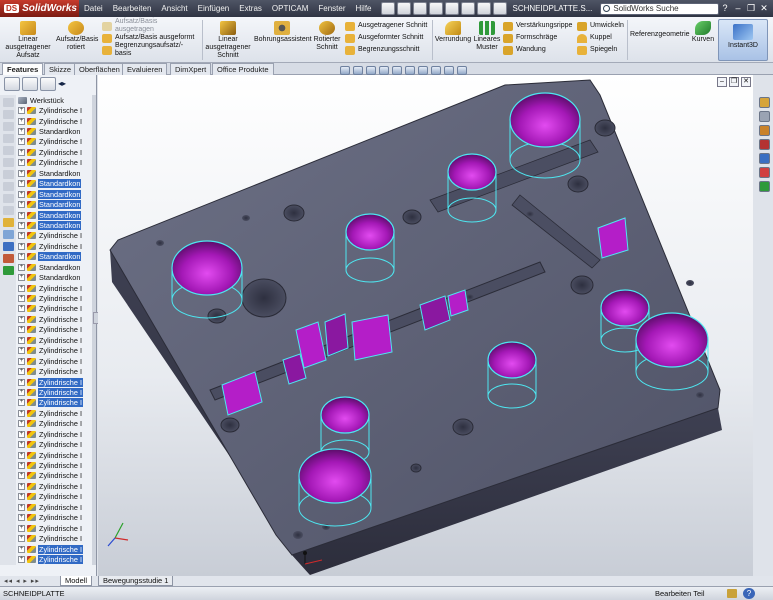 The height and width of the screenshot is (600, 773). Describe the element at coordinates (77, 35) in the screenshot. I see `revolve-boss-button: Aufsatz/Basis rotiert` at that location.